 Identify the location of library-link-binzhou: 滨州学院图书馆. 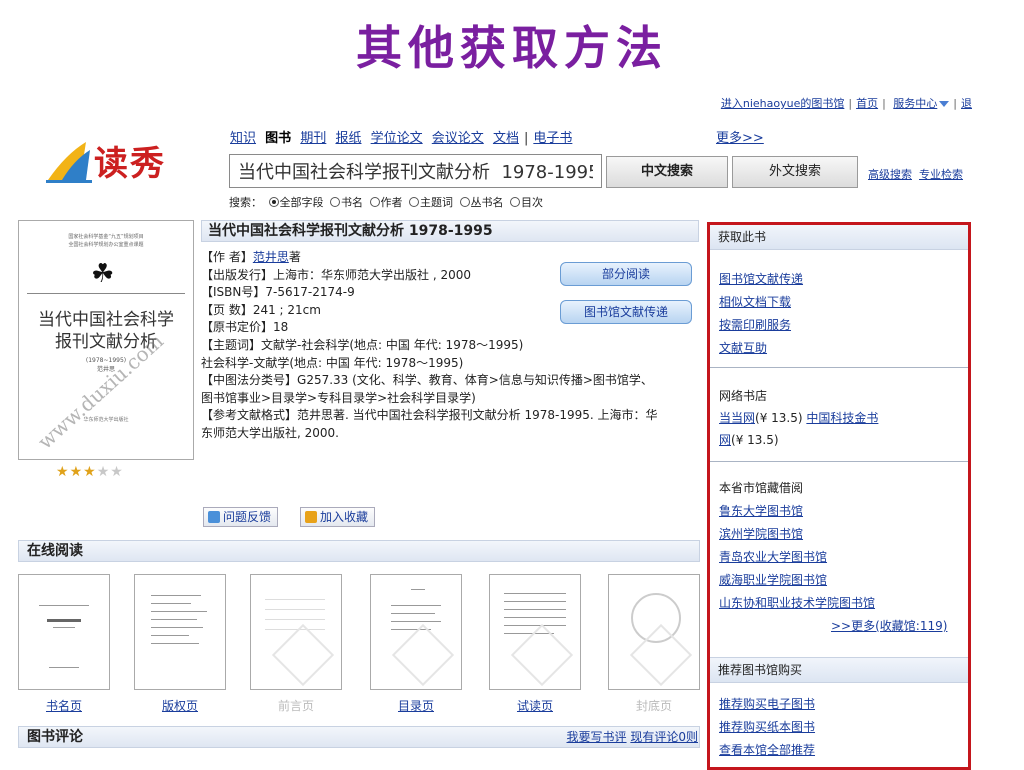
(761, 533).